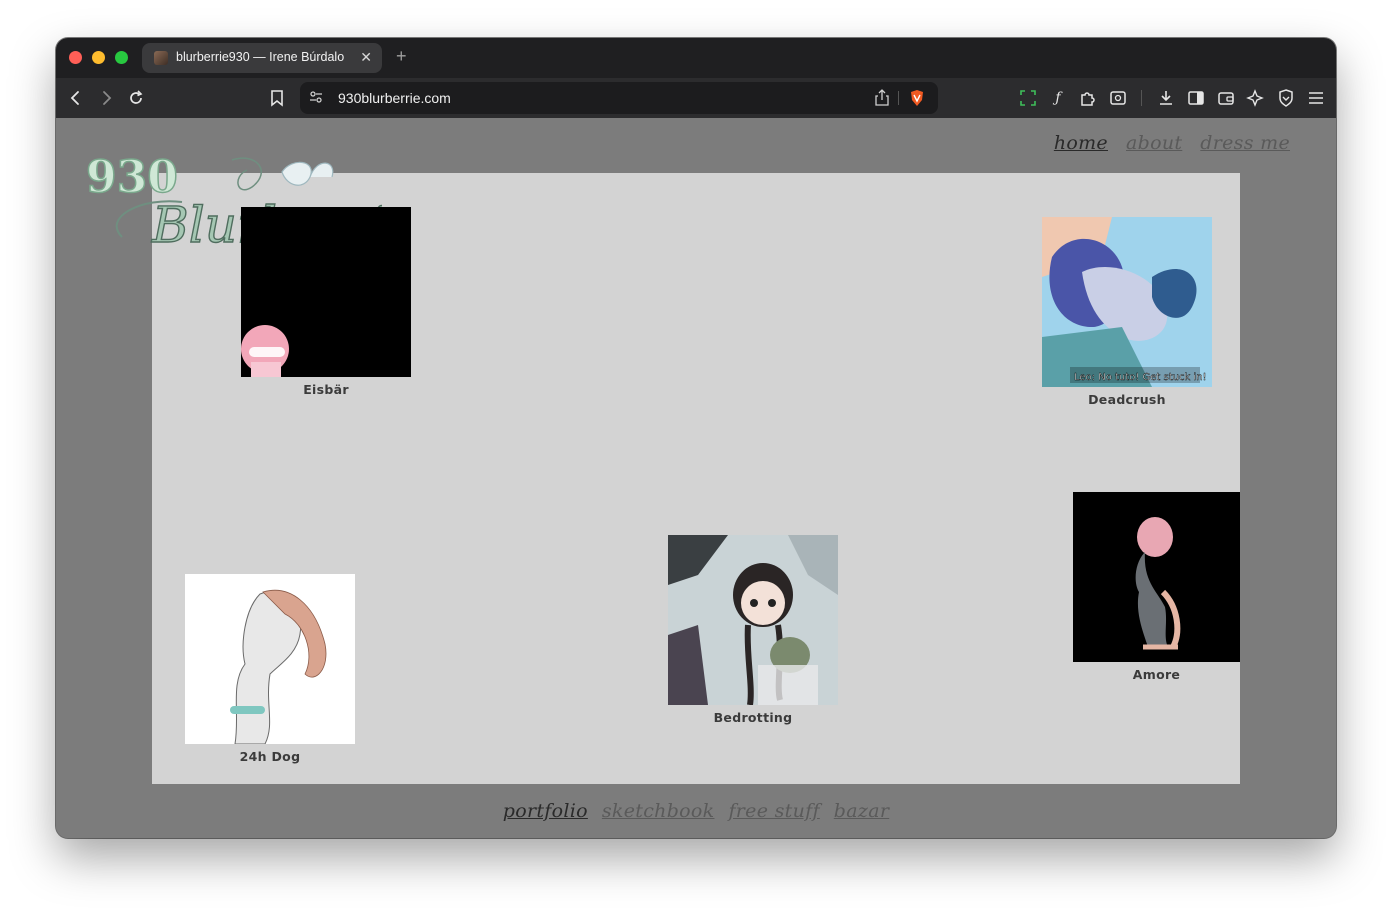 The image size is (1392, 912). What do you see at coordinates (394, 98) in the screenshot?
I see `url-text: 930blurberrie.com` at bounding box center [394, 98].